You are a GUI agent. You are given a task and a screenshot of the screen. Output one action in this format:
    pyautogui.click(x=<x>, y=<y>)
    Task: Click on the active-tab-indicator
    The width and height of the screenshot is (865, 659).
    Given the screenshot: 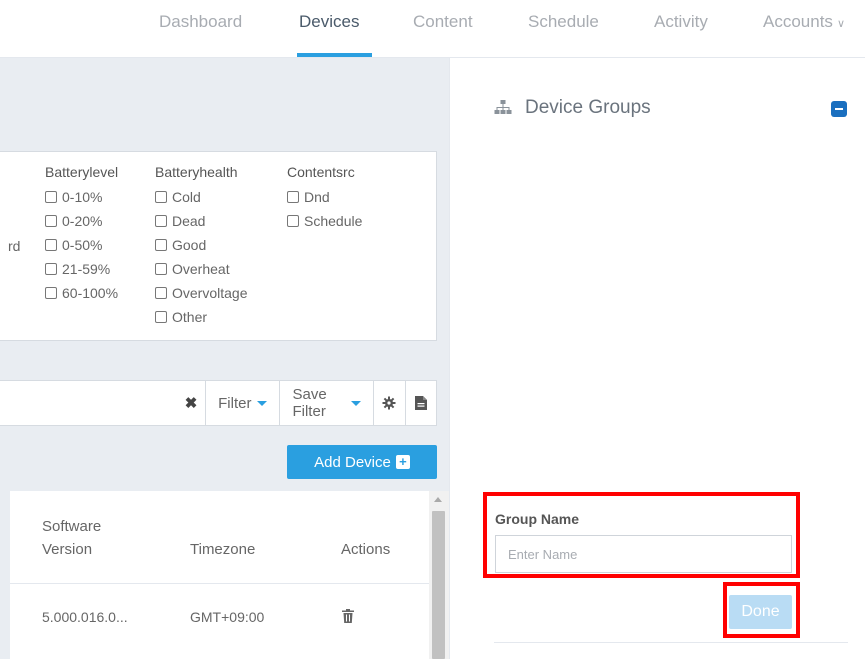 What is the action you would take?
    pyautogui.click(x=334, y=55)
    